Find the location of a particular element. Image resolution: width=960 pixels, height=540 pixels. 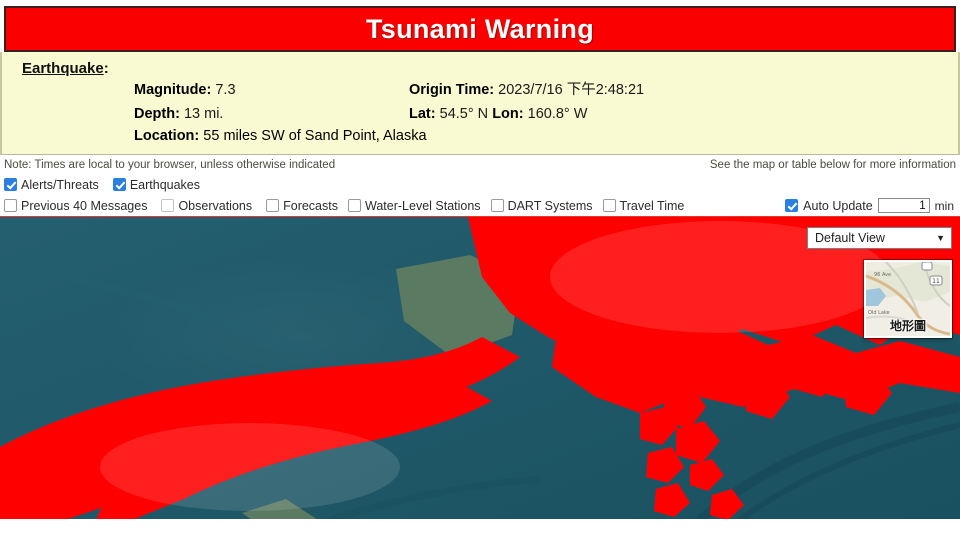

earthquake-heading: Earthquake: is located at coordinates (487, 68).